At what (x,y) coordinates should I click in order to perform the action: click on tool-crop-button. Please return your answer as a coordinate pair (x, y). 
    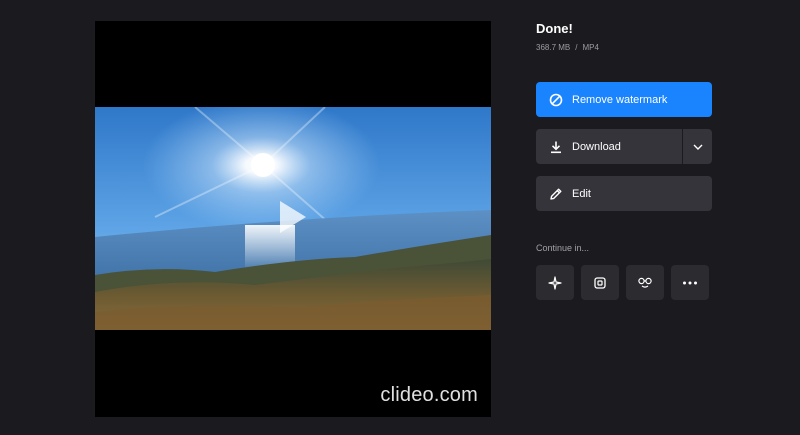
    Looking at the image, I should click on (600, 282).